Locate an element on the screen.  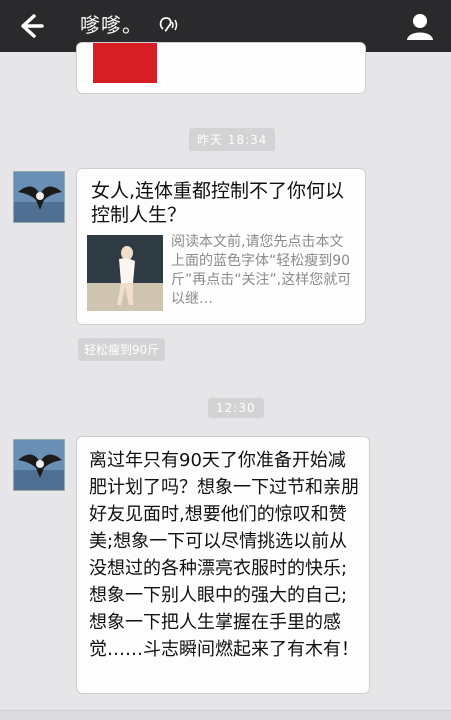
article-thumbnail is located at coordinates (125, 273).